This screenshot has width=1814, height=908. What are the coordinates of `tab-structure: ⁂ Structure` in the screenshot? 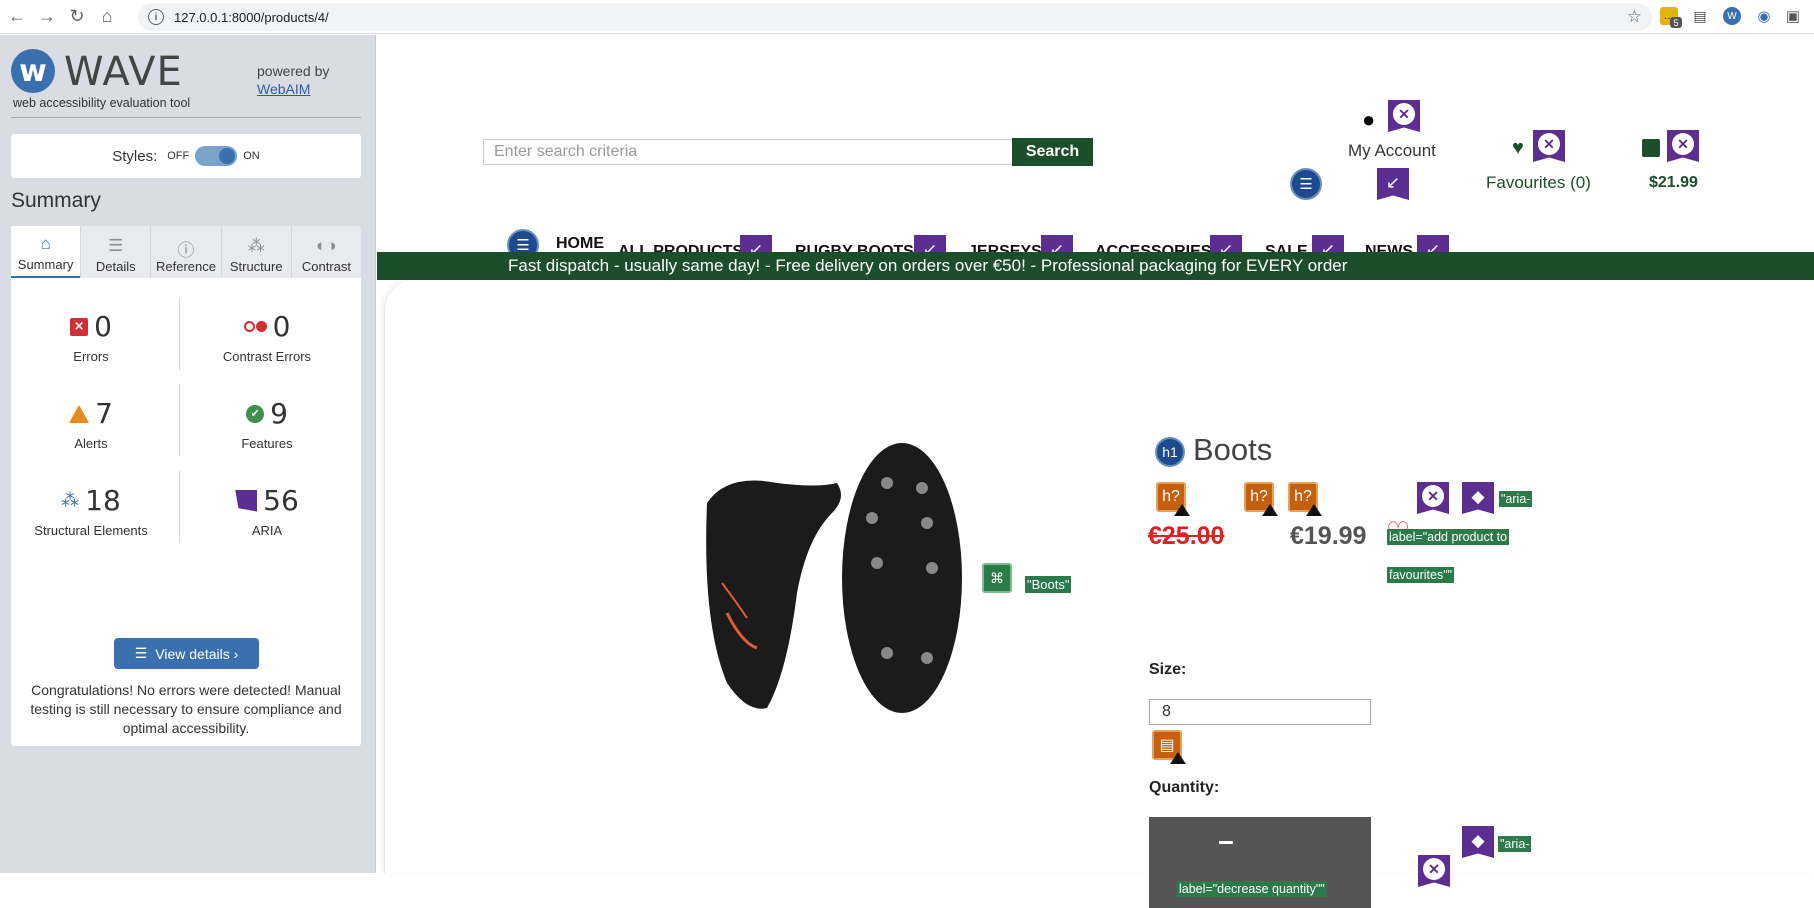 It's located at (255, 252).